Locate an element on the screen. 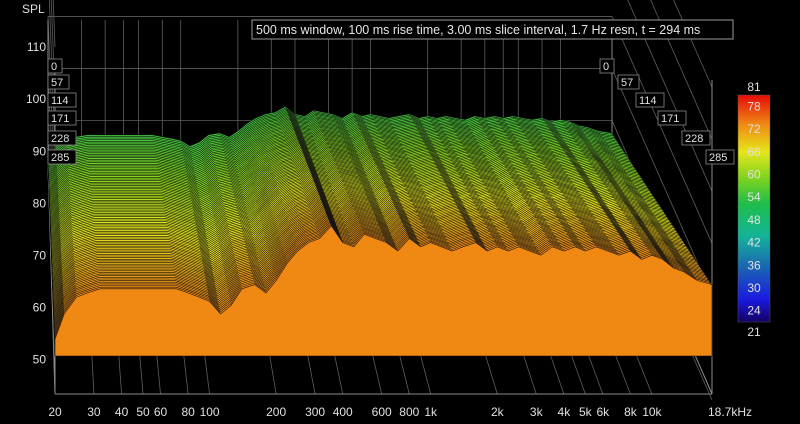 This screenshot has width=800, height=424. colorbar-label: 42 is located at coordinates (754, 243).